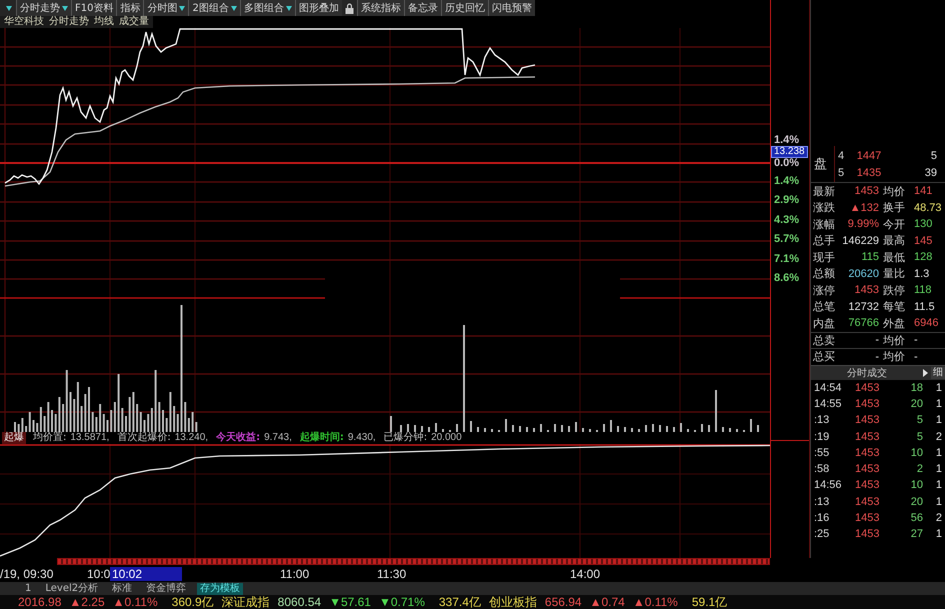 Image resolution: width=945 pixels, height=609 pixels. I want to click on quote-value: 145, so click(923, 240).